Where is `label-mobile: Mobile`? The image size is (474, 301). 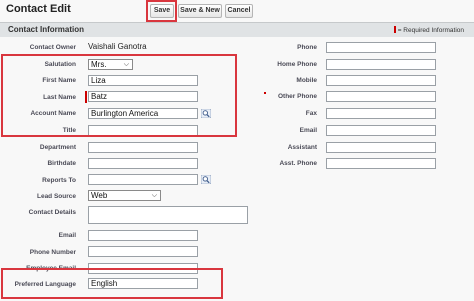
label-mobile: Mobile is located at coordinates (306, 80).